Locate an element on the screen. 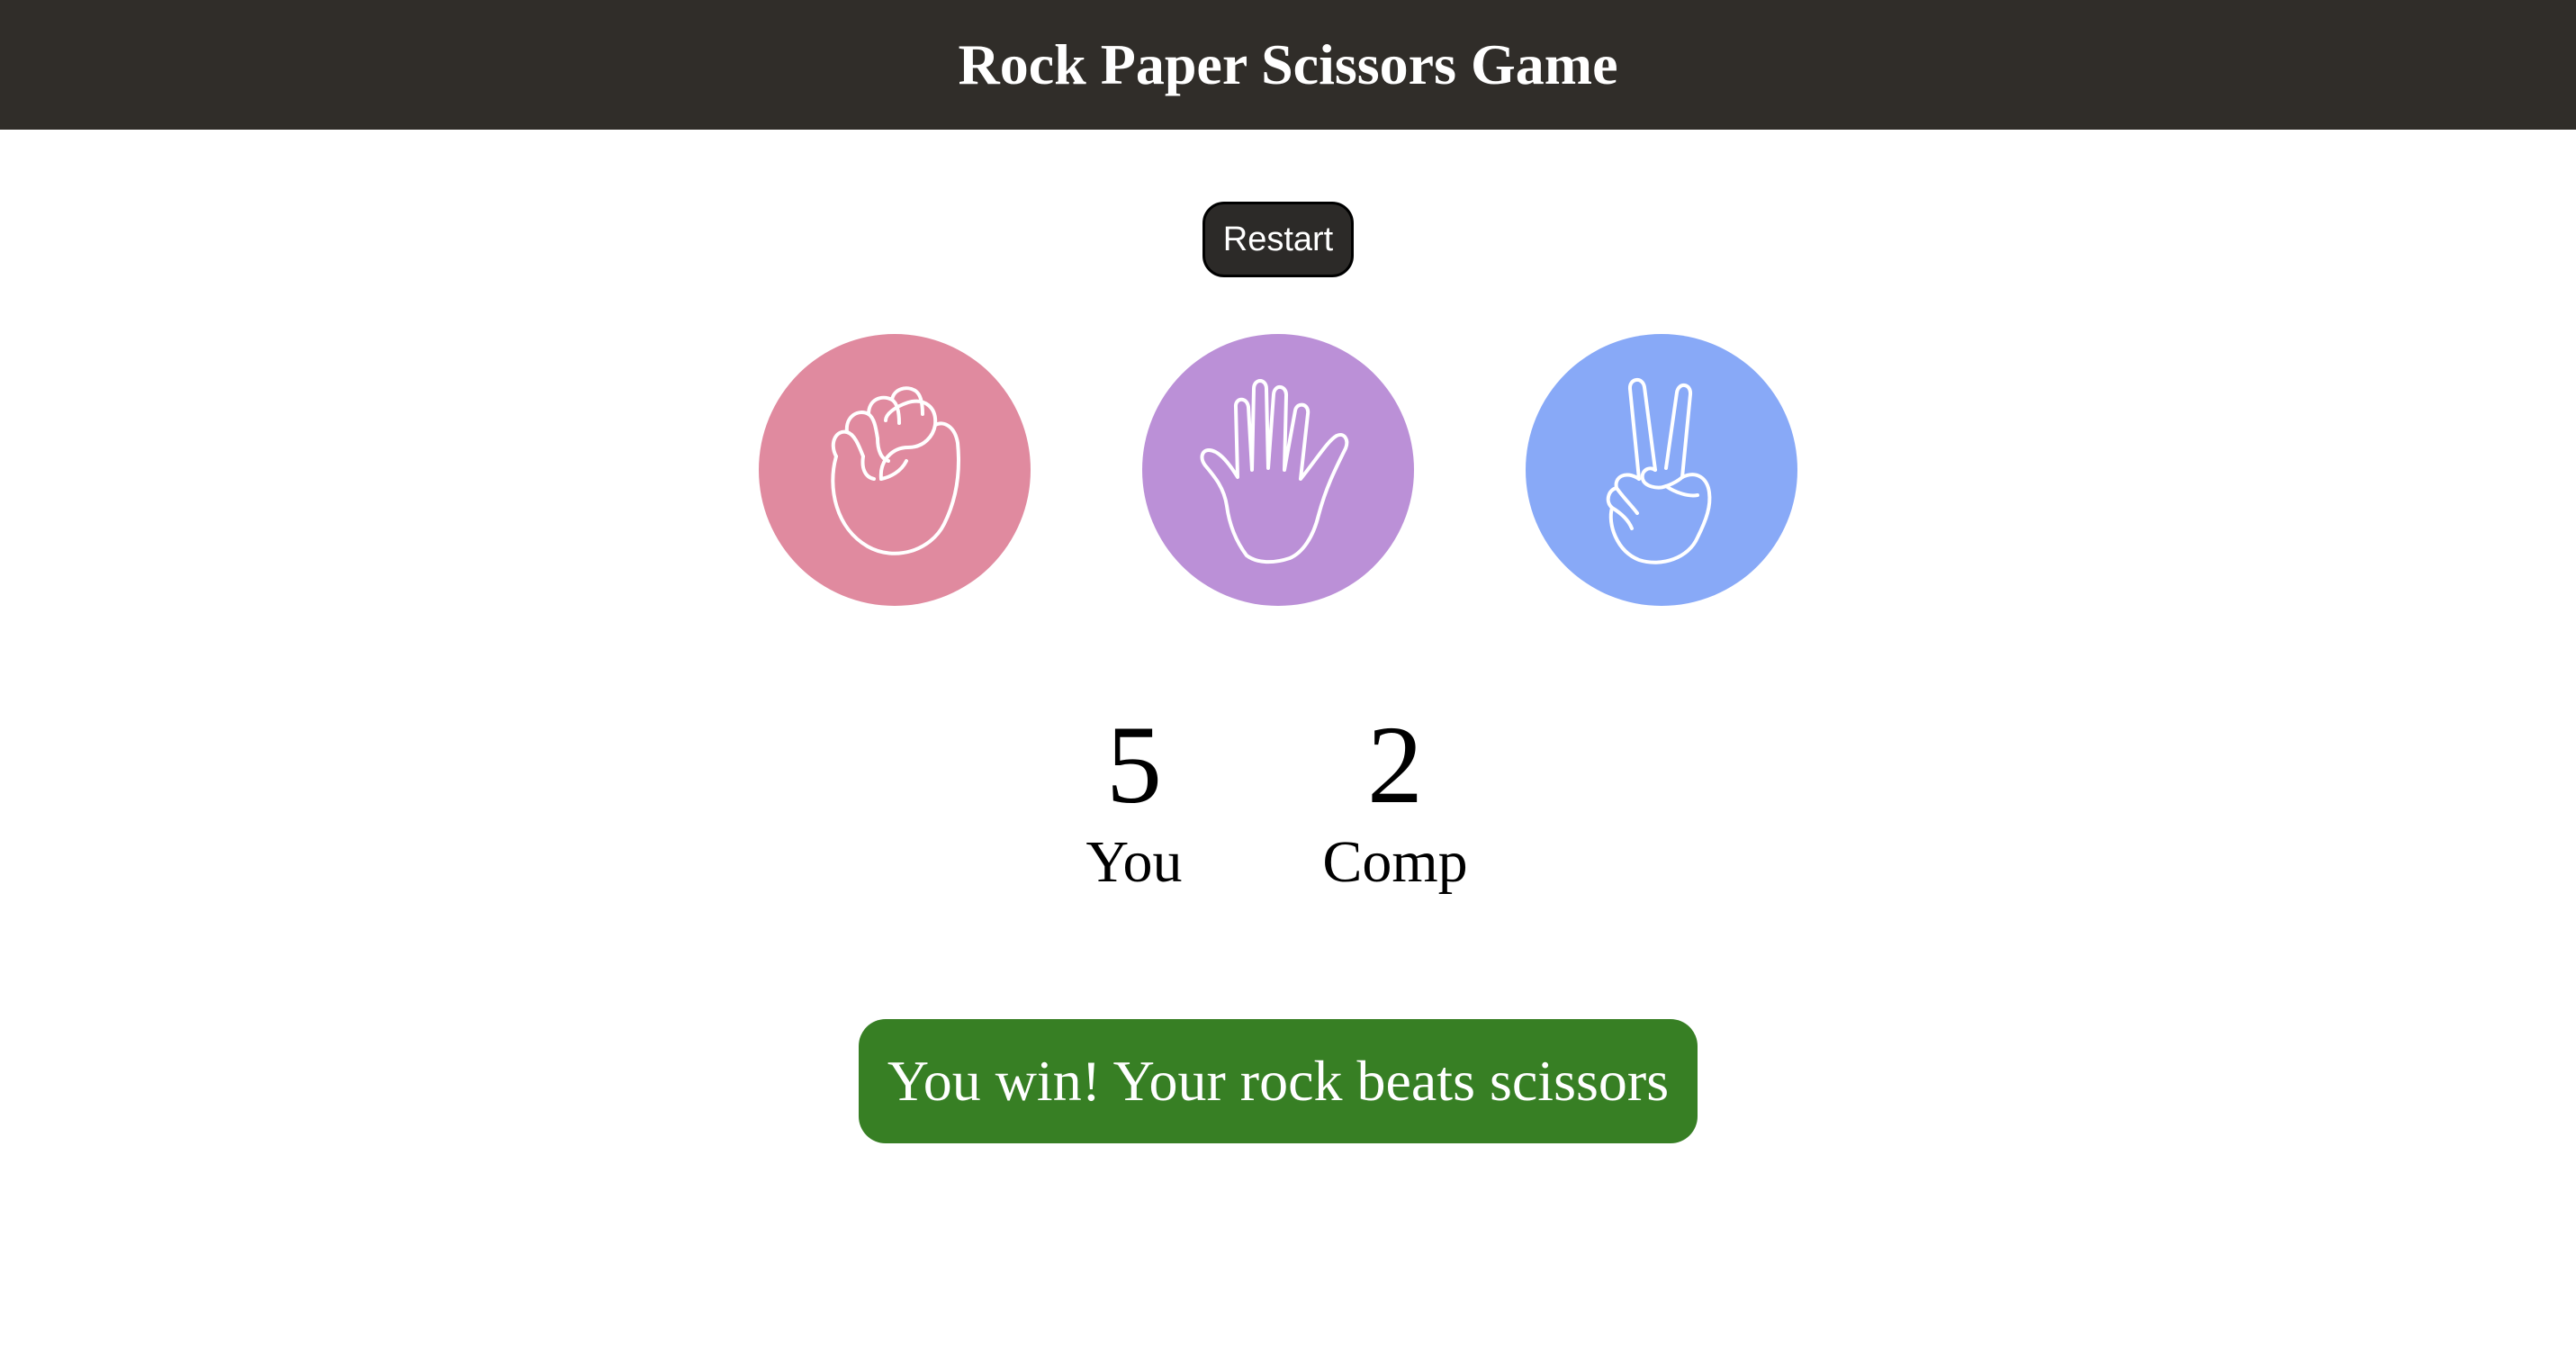 The width and height of the screenshot is (2576, 1372). comp-score-label: Comp is located at coordinates (1395, 862).